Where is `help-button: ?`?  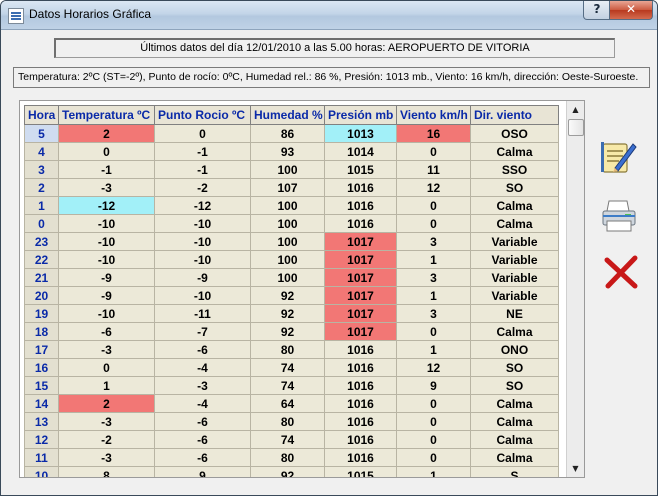 help-button: ? is located at coordinates (597, 10).